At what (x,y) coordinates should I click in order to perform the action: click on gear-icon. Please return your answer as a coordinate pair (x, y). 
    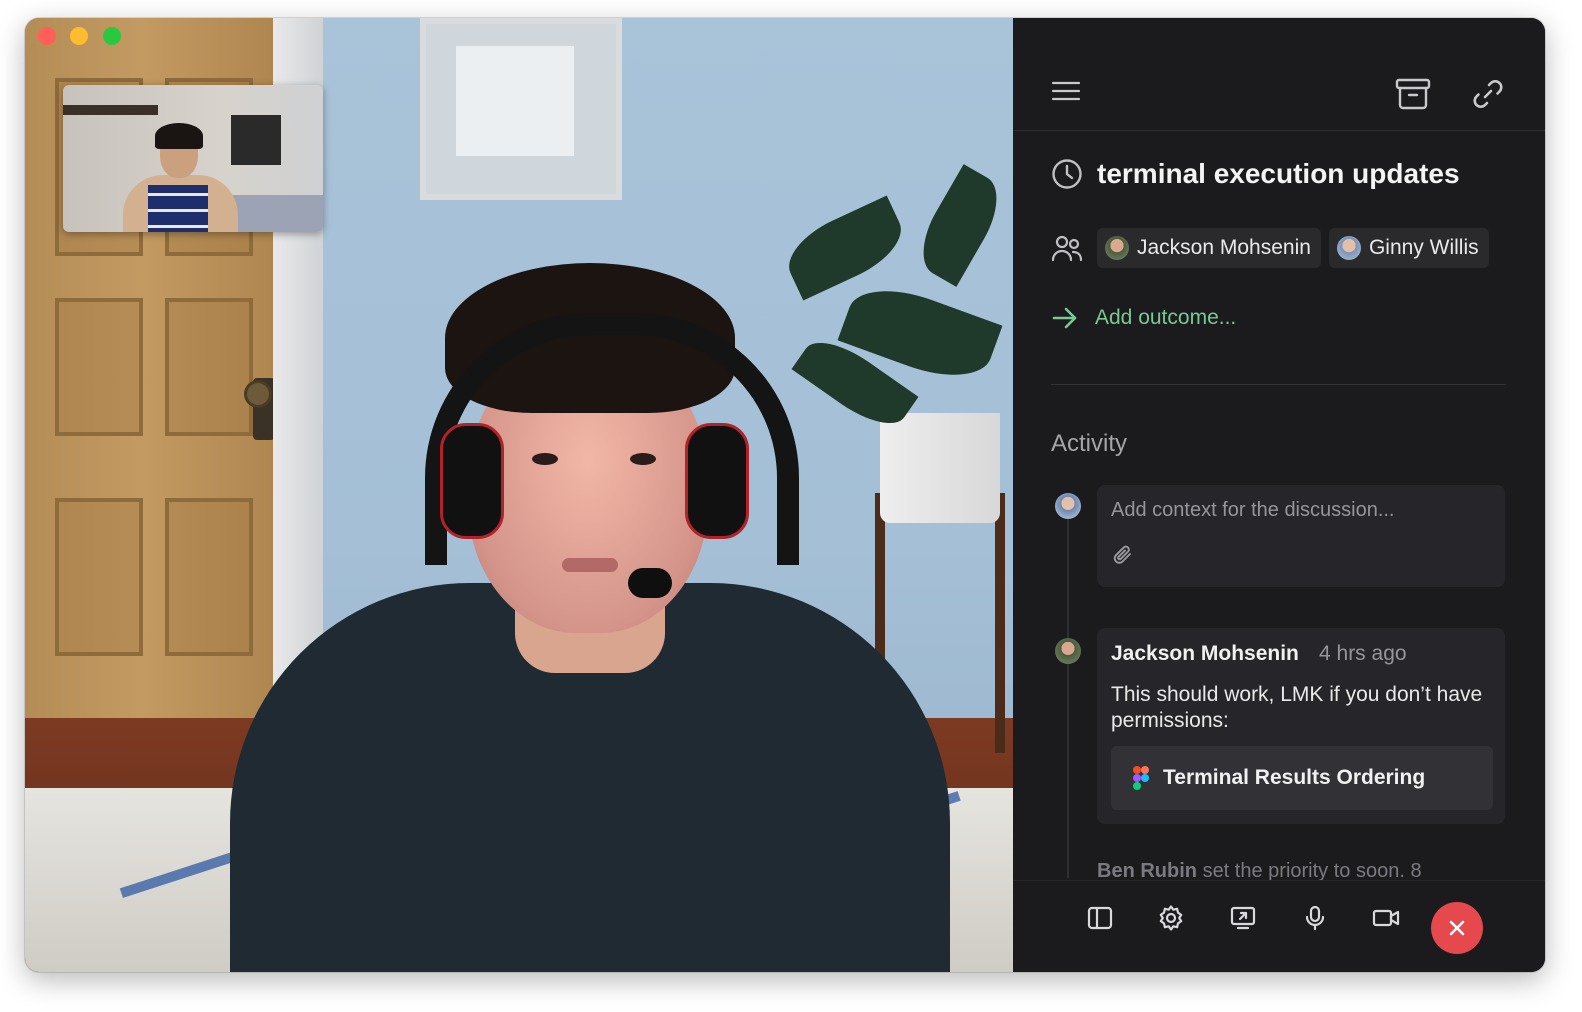
    Looking at the image, I should click on (1171, 918).